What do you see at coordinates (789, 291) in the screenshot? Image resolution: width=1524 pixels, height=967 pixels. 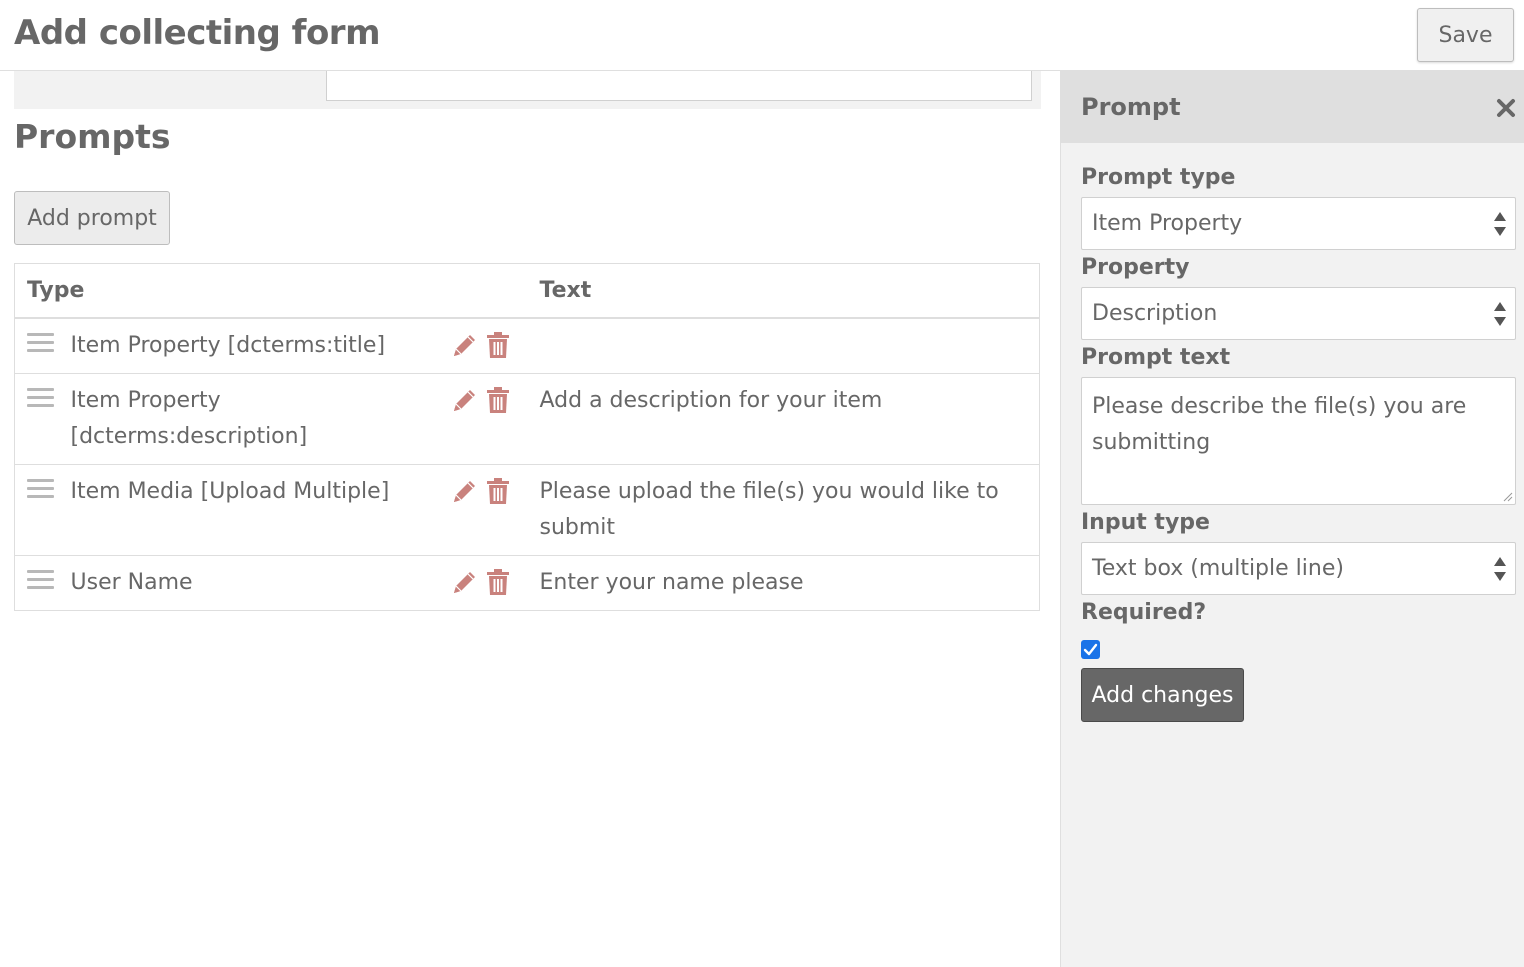 I see `column-header-text: Text` at bounding box center [789, 291].